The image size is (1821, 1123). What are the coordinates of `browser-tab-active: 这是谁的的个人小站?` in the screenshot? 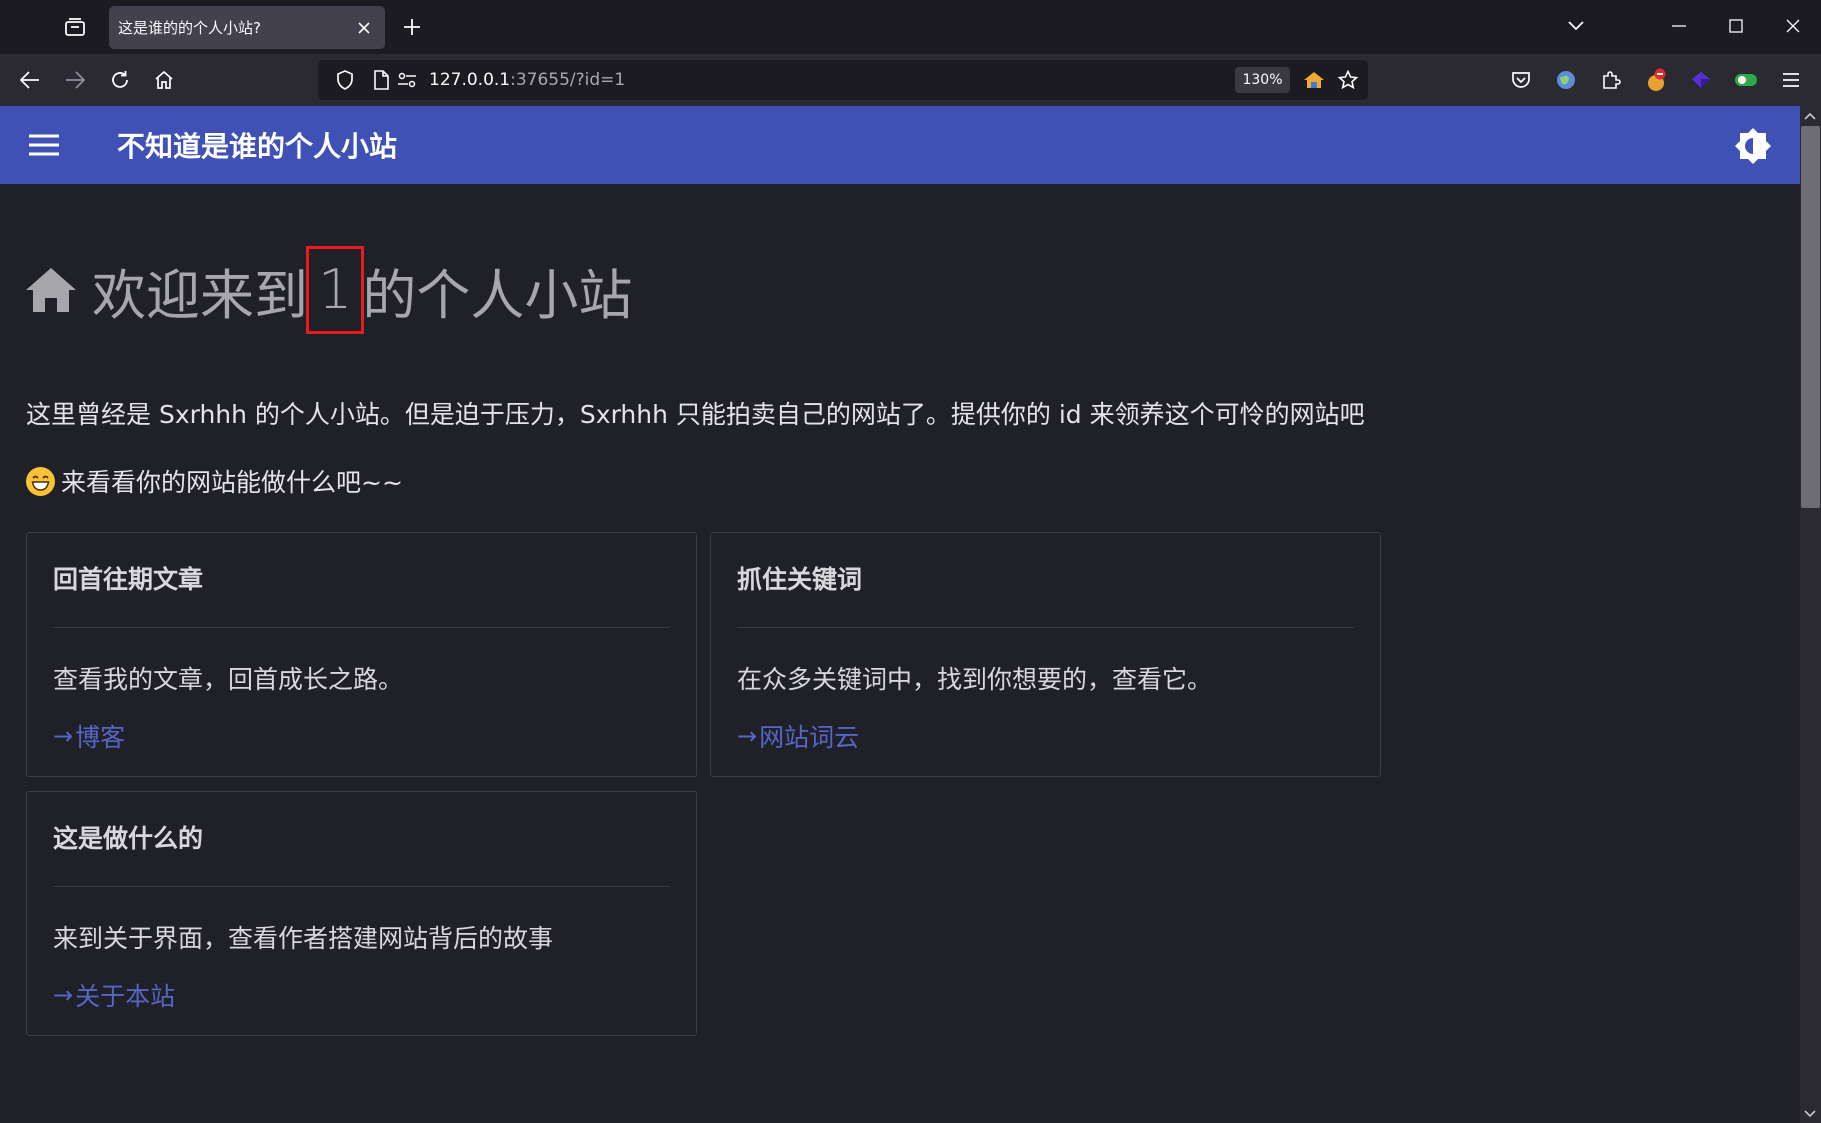 It's located at (247, 27).